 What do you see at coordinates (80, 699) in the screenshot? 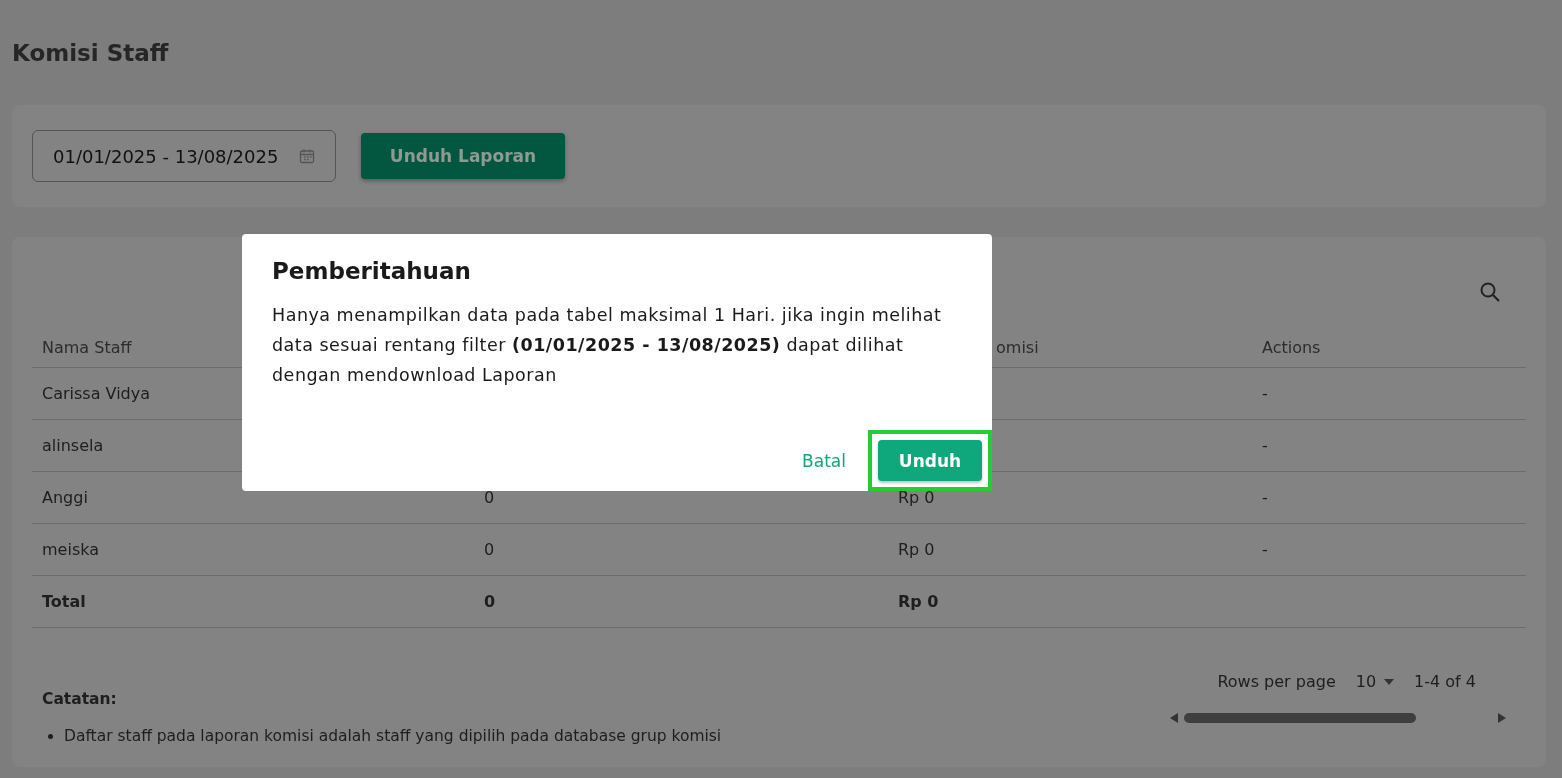
I see `notes-title: Catatan:` at bounding box center [80, 699].